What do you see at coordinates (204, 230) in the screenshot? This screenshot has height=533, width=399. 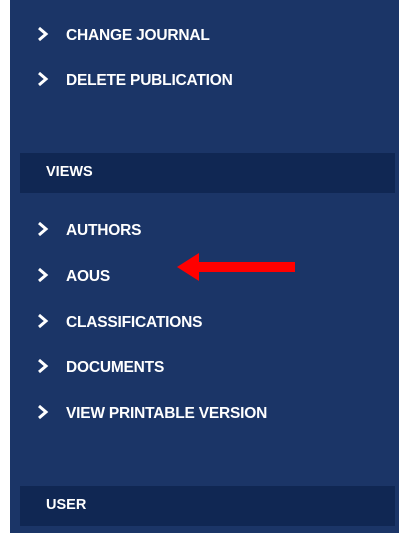 I see `menu-item-authors: AUTHORS` at bounding box center [204, 230].